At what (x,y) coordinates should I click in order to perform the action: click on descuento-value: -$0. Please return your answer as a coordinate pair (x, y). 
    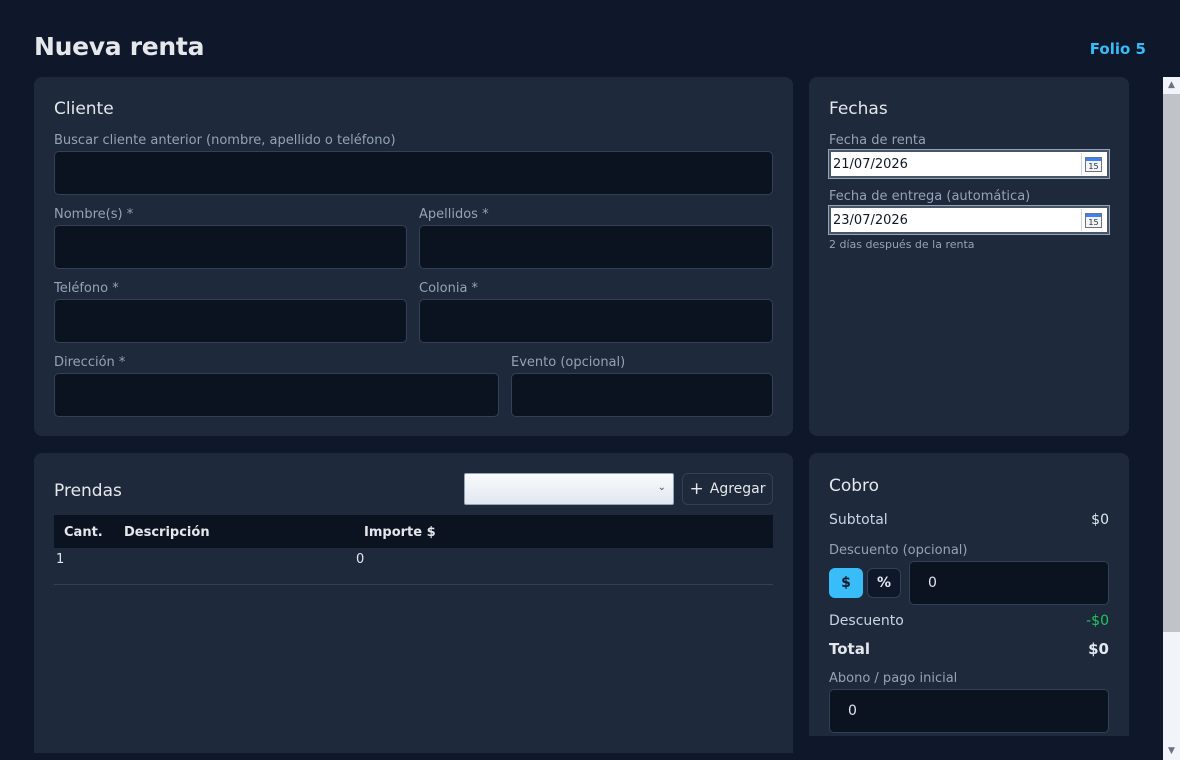
    Looking at the image, I should click on (1097, 621).